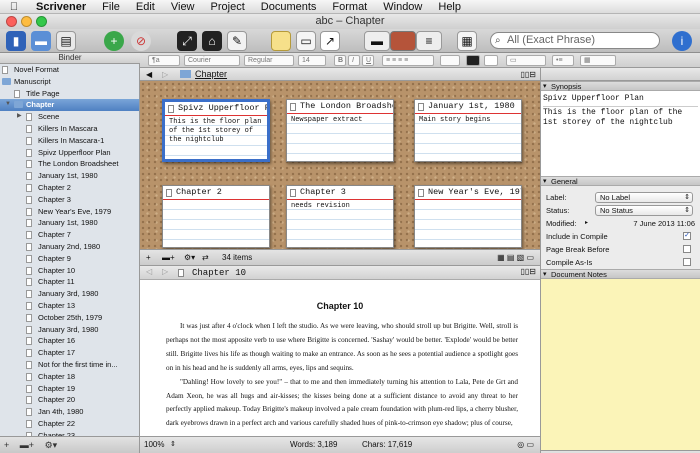  What do you see at coordinates (491, 60) in the screenshot?
I see `highlight-color-swatch` at bounding box center [491, 60].